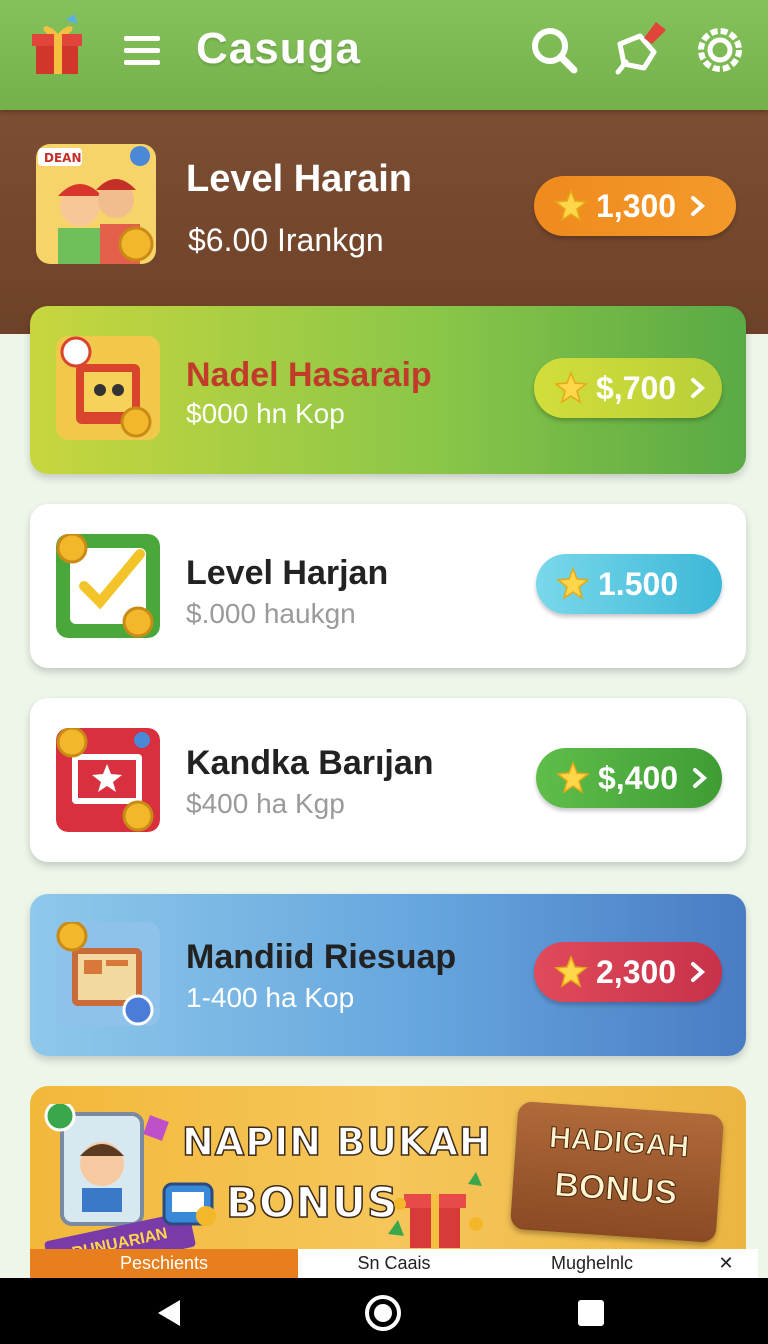 The width and height of the screenshot is (768, 1344). What do you see at coordinates (270, 997) in the screenshot?
I see `item-subtitle: 1-400 ha Kop` at bounding box center [270, 997].